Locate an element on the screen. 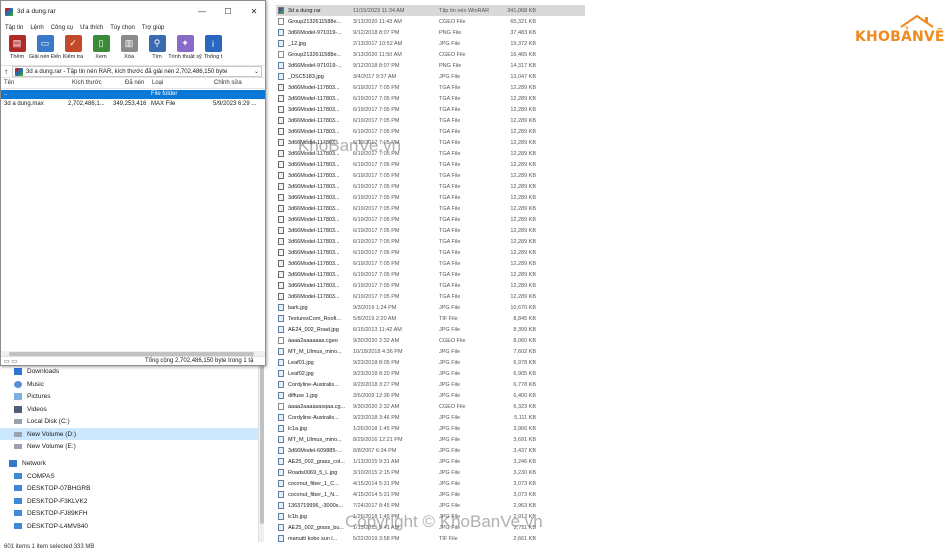  file-date: 6/19/2017 7:05 PM is located at coordinates (376, 230).